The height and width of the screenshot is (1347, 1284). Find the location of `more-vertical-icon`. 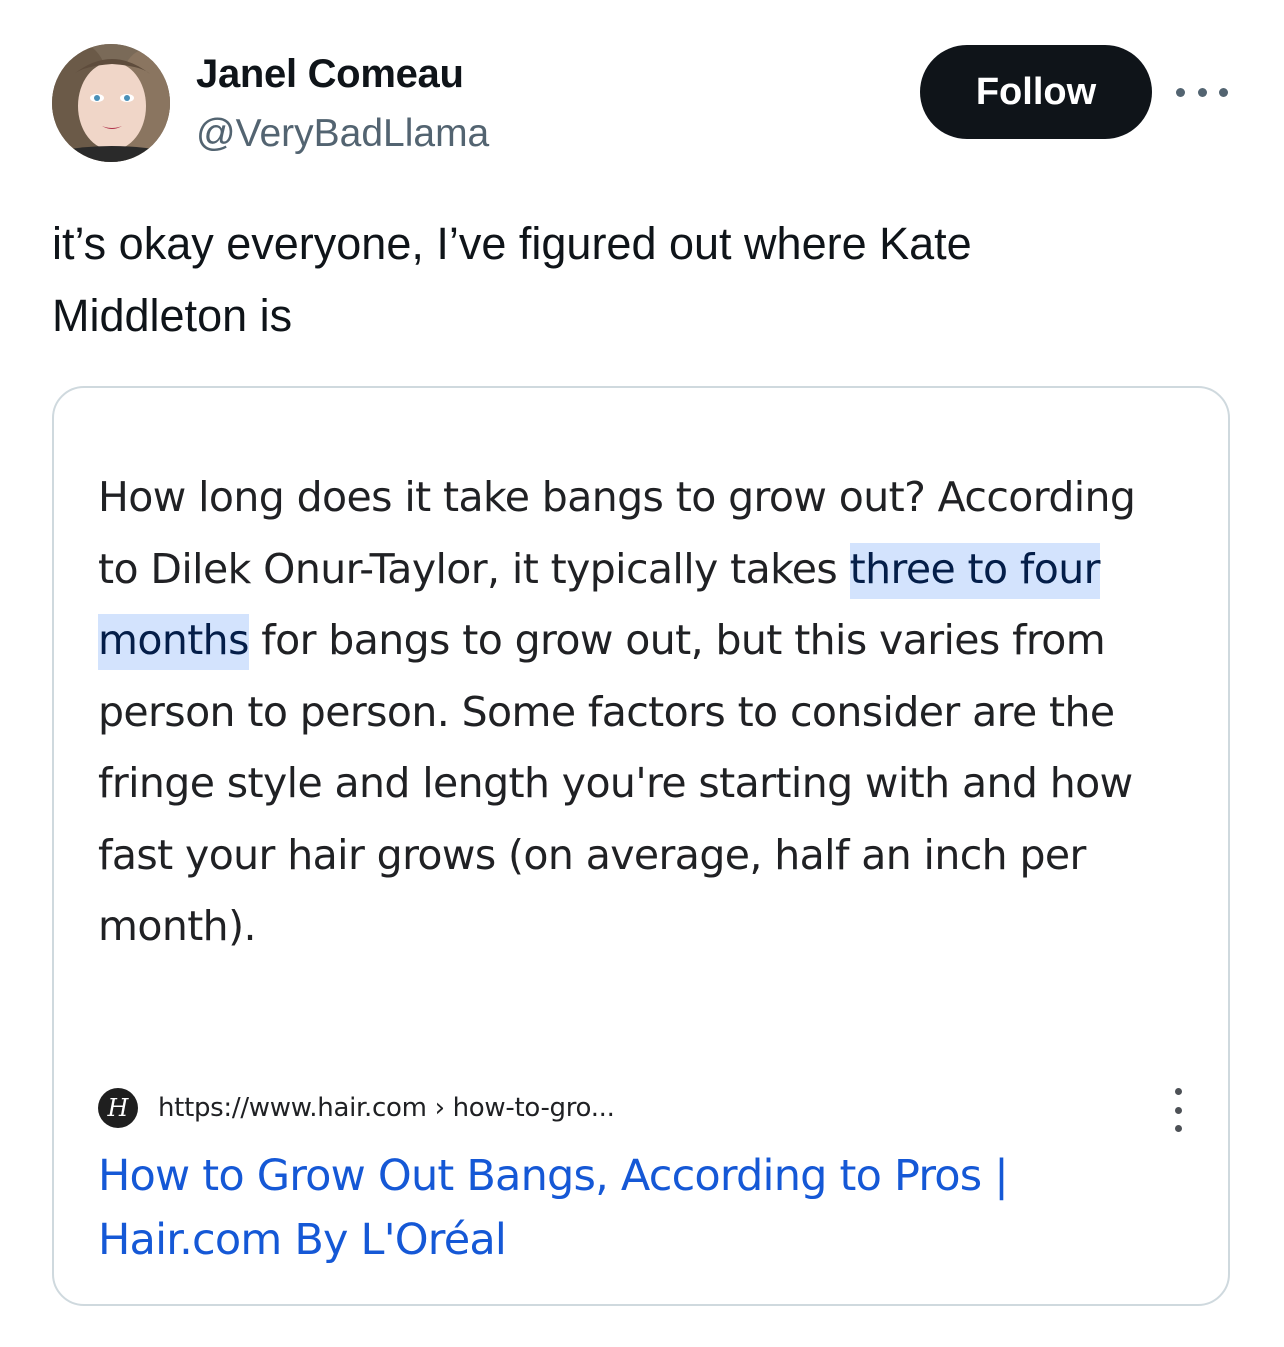

more-vertical-icon is located at coordinates (1178, 1110).